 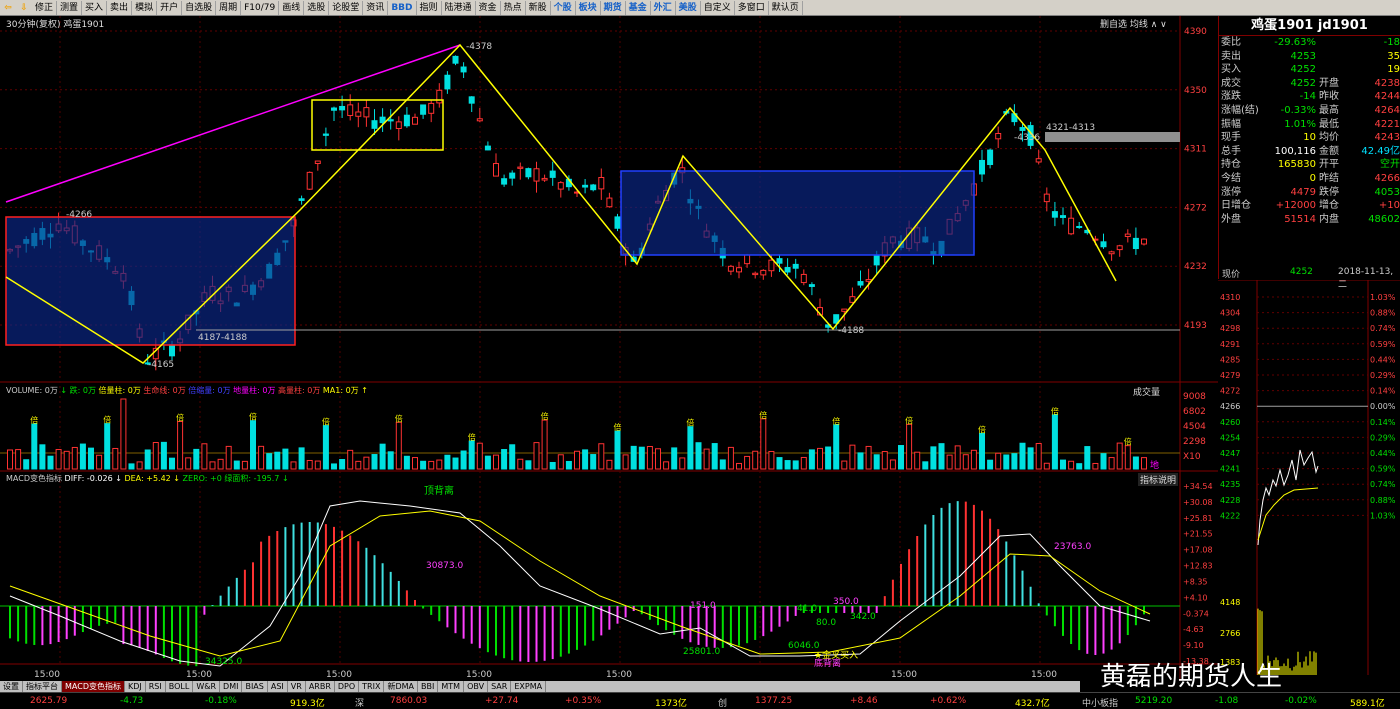 I want to click on macd-tick: +21.55, so click(x=1198, y=534).